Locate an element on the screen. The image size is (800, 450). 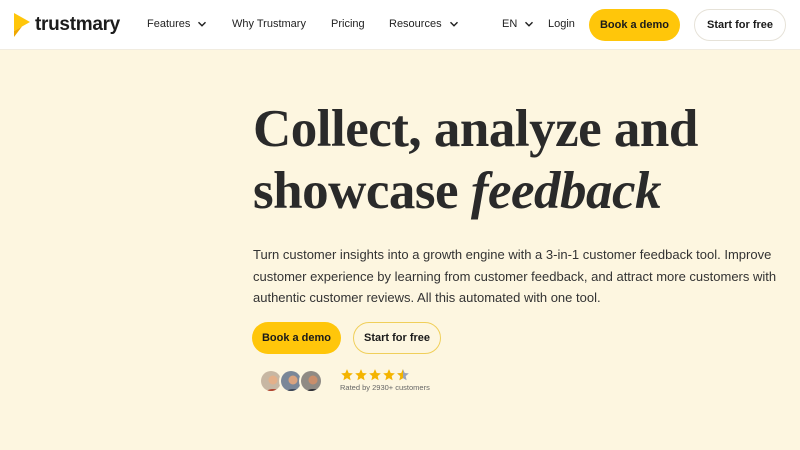
rating-text: Rated by 2930+ customers is located at coordinates (385, 387).